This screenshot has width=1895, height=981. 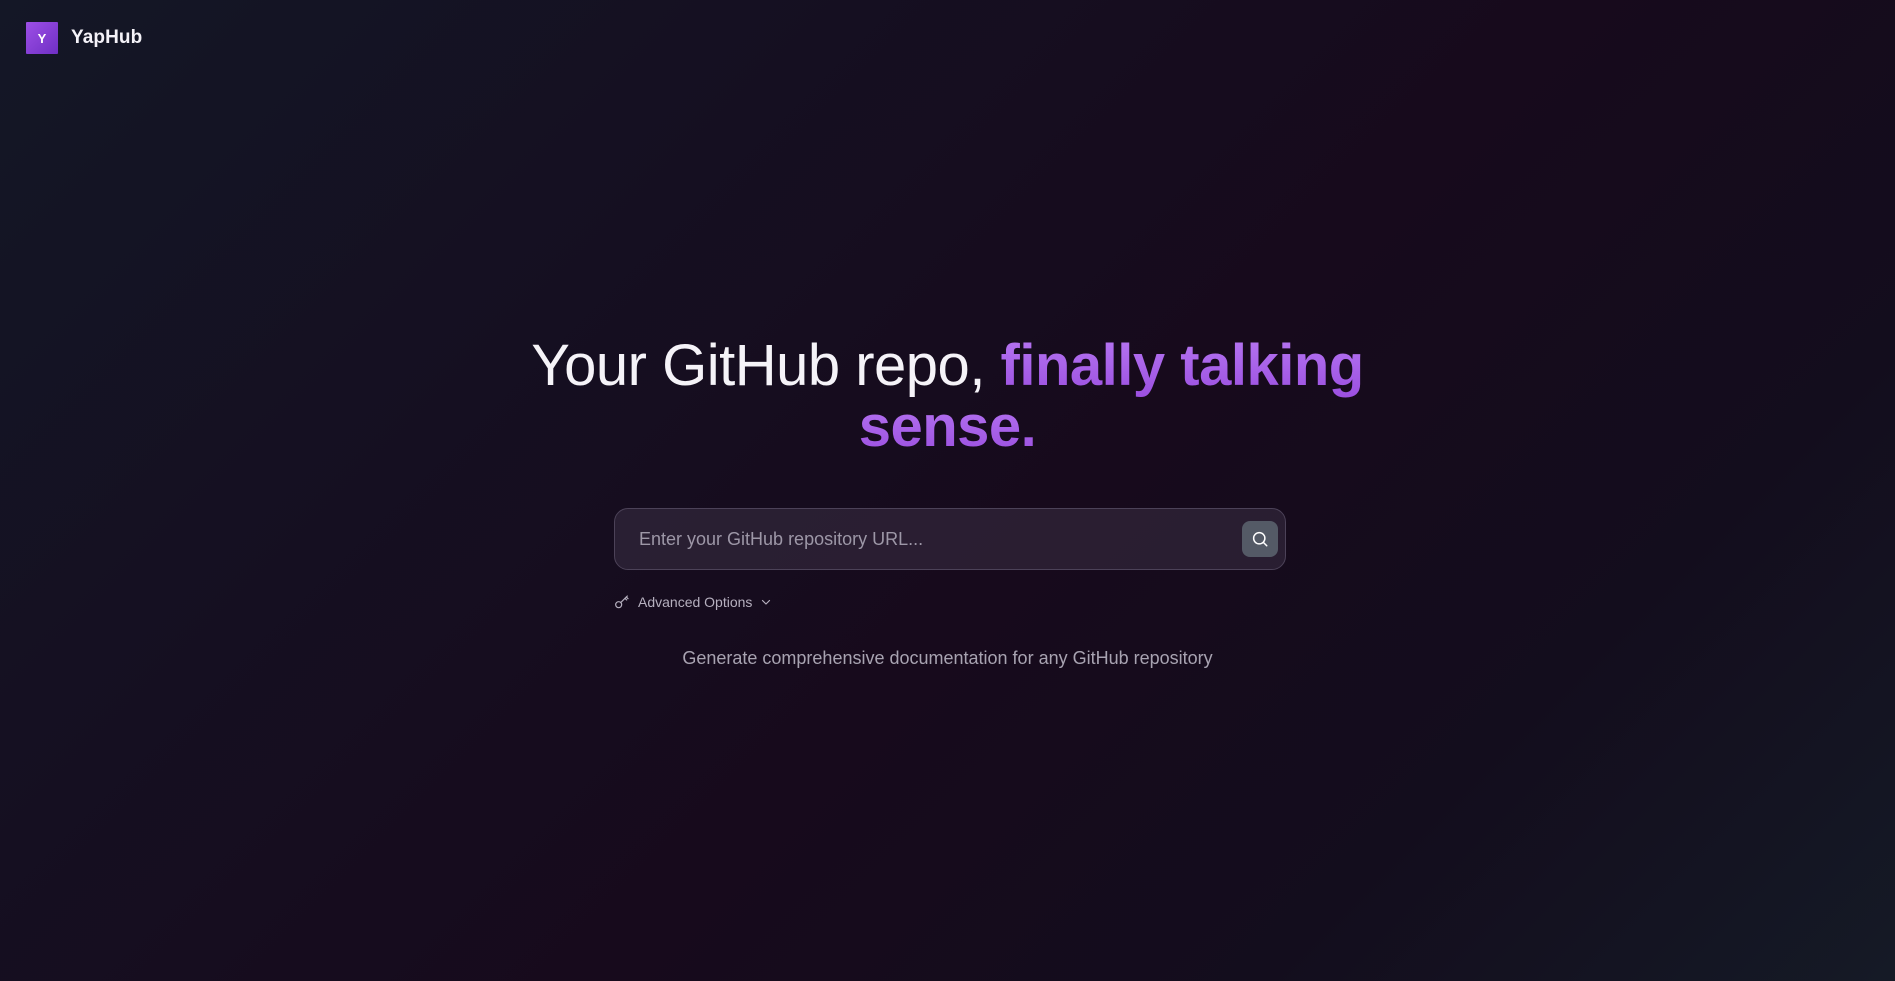 What do you see at coordinates (766, 602) in the screenshot?
I see `chevron-down-icon` at bounding box center [766, 602].